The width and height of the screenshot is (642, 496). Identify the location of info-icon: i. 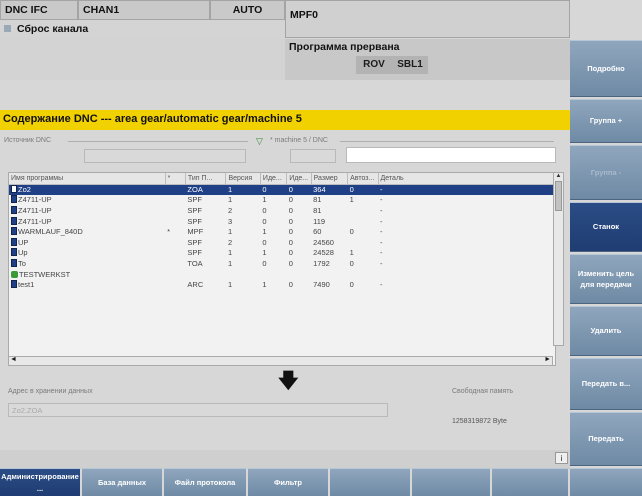
(561, 458).